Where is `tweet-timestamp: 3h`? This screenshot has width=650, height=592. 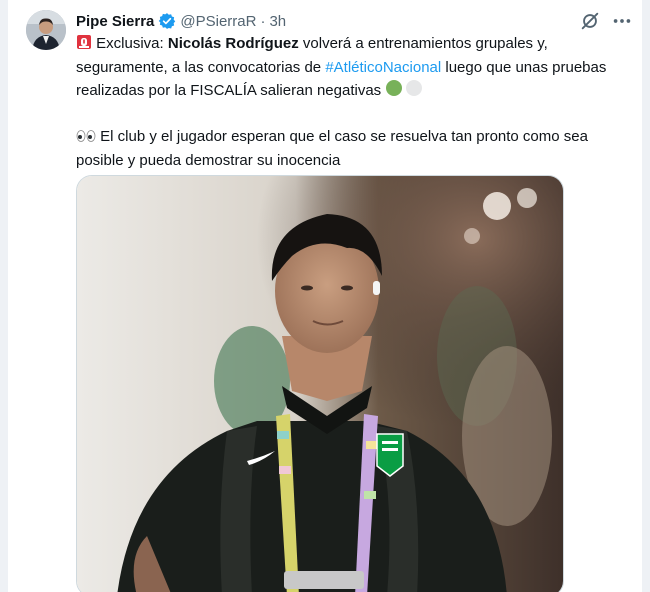 tweet-timestamp: 3h is located at coordinates (277, 21).